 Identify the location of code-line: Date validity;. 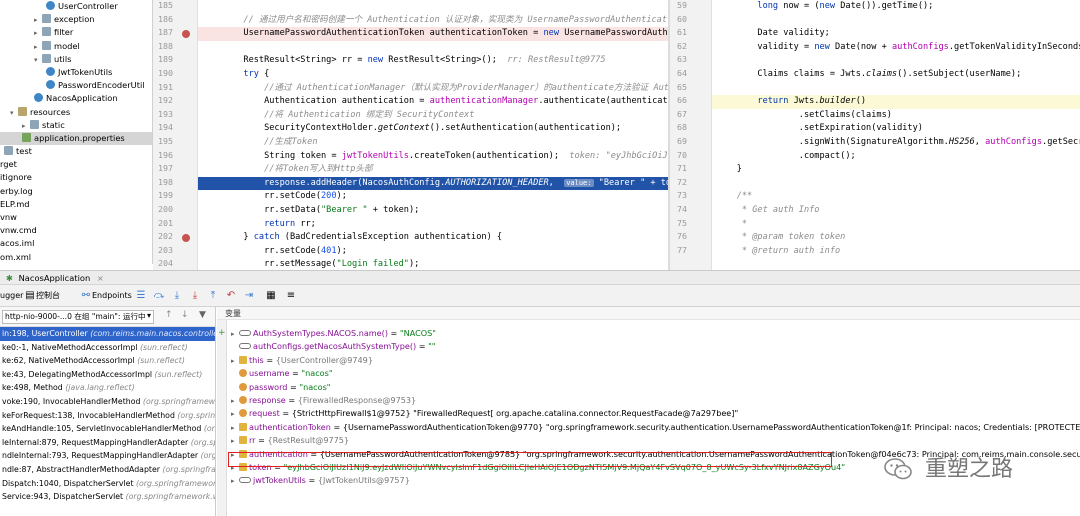
(896, 34).